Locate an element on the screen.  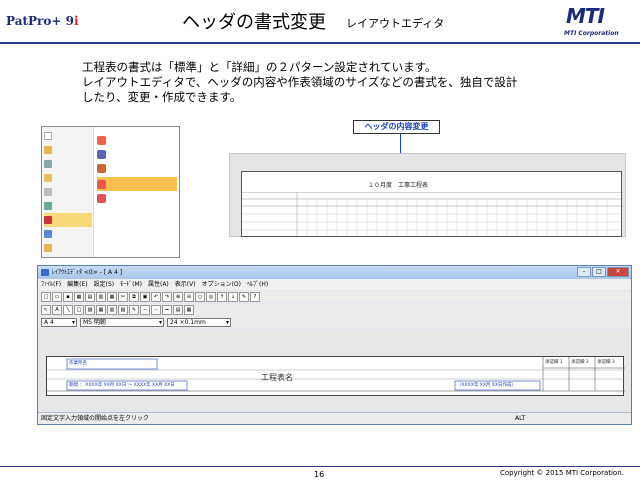
menu-right-pane is located at coordinates (137, 192).